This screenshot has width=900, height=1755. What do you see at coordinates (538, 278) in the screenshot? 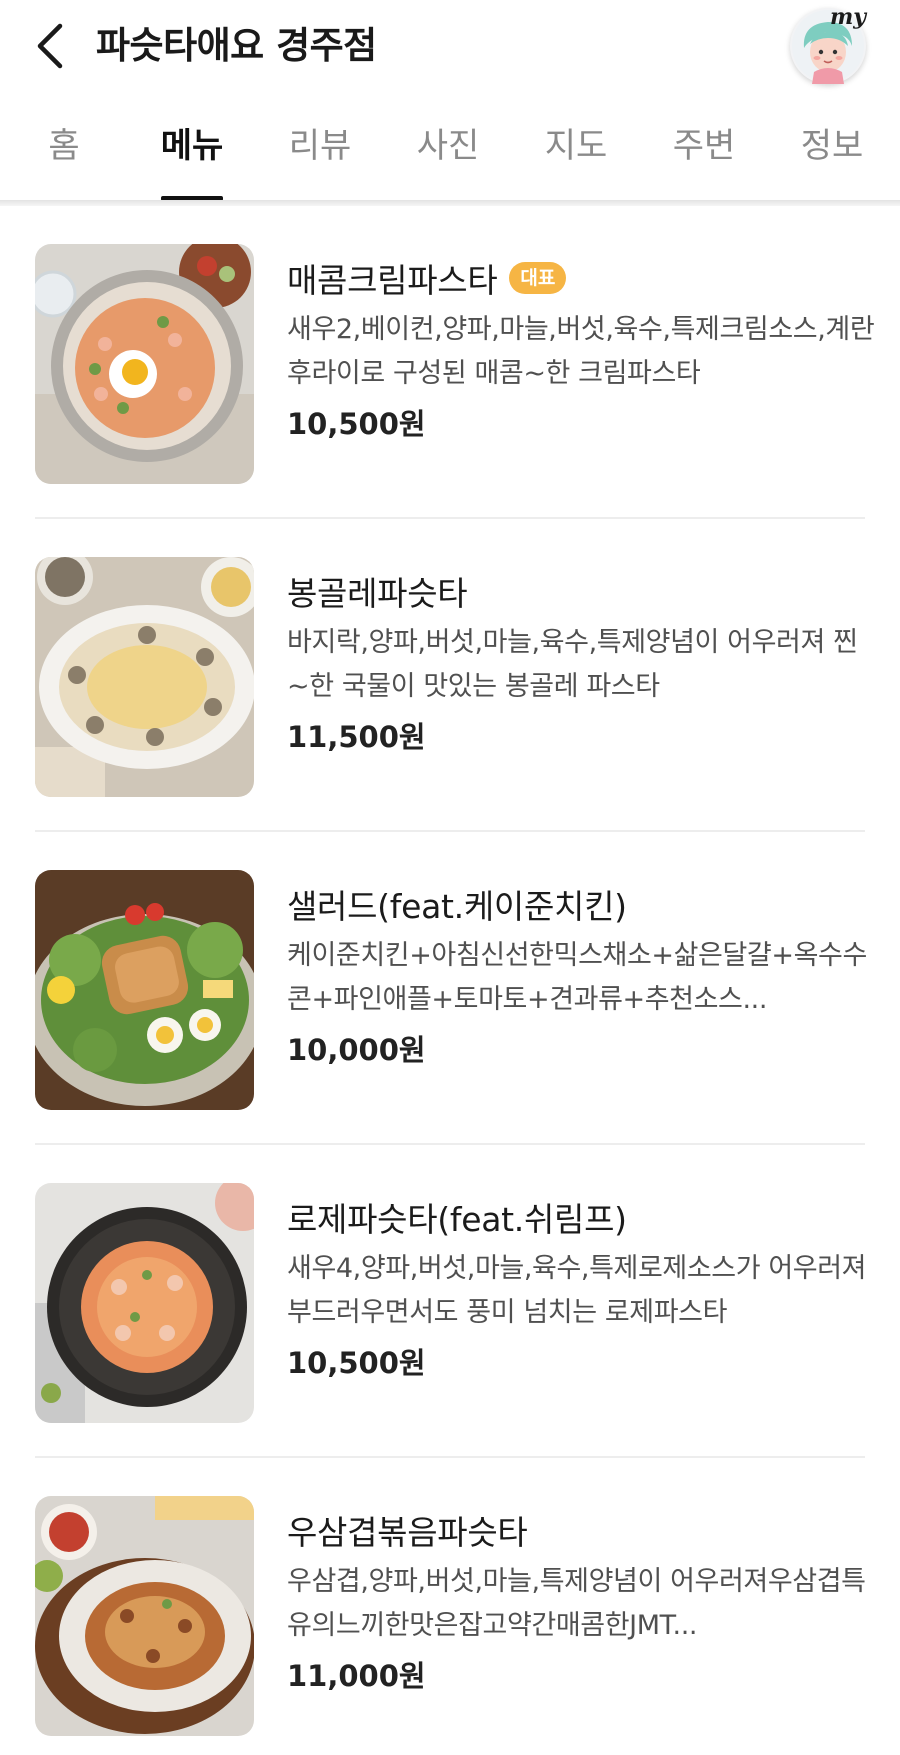
I see `signature-badge: 대표` at bounding box center [538, 278].